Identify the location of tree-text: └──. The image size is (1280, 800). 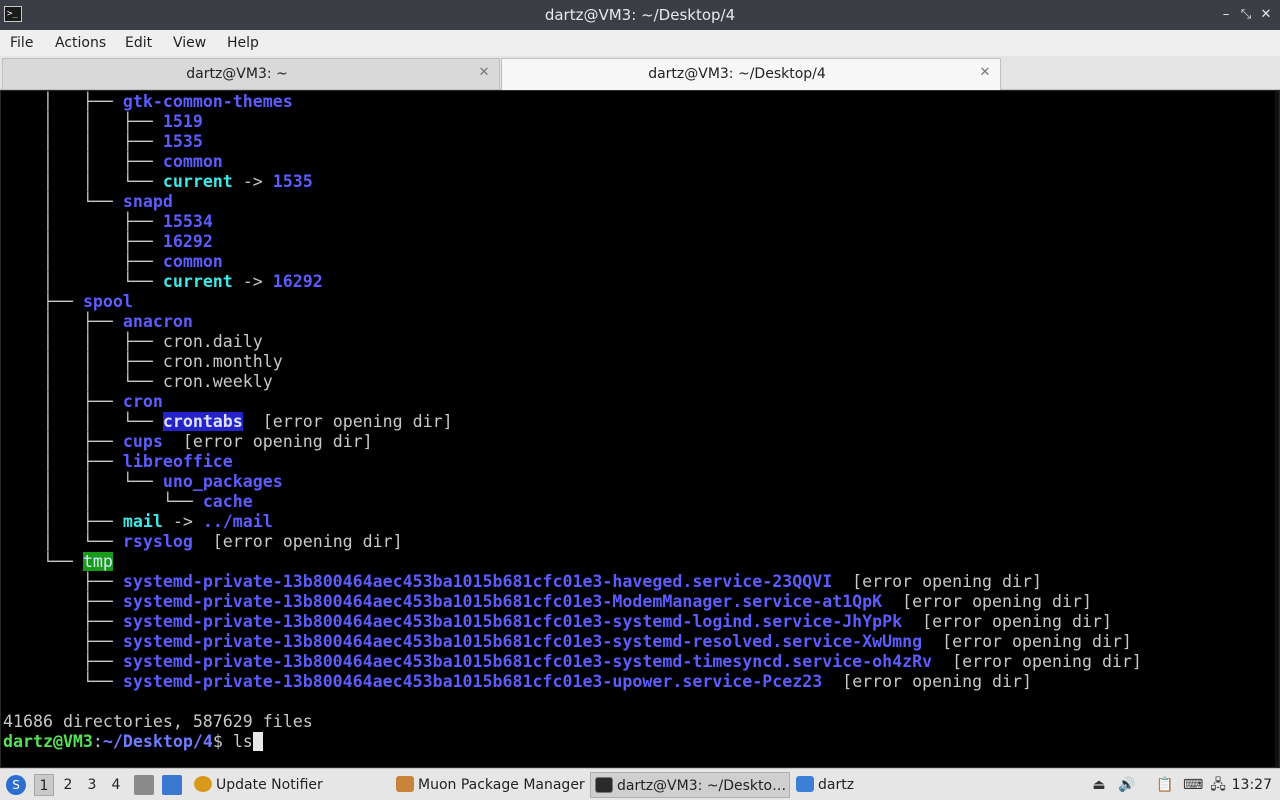
(63, 681).